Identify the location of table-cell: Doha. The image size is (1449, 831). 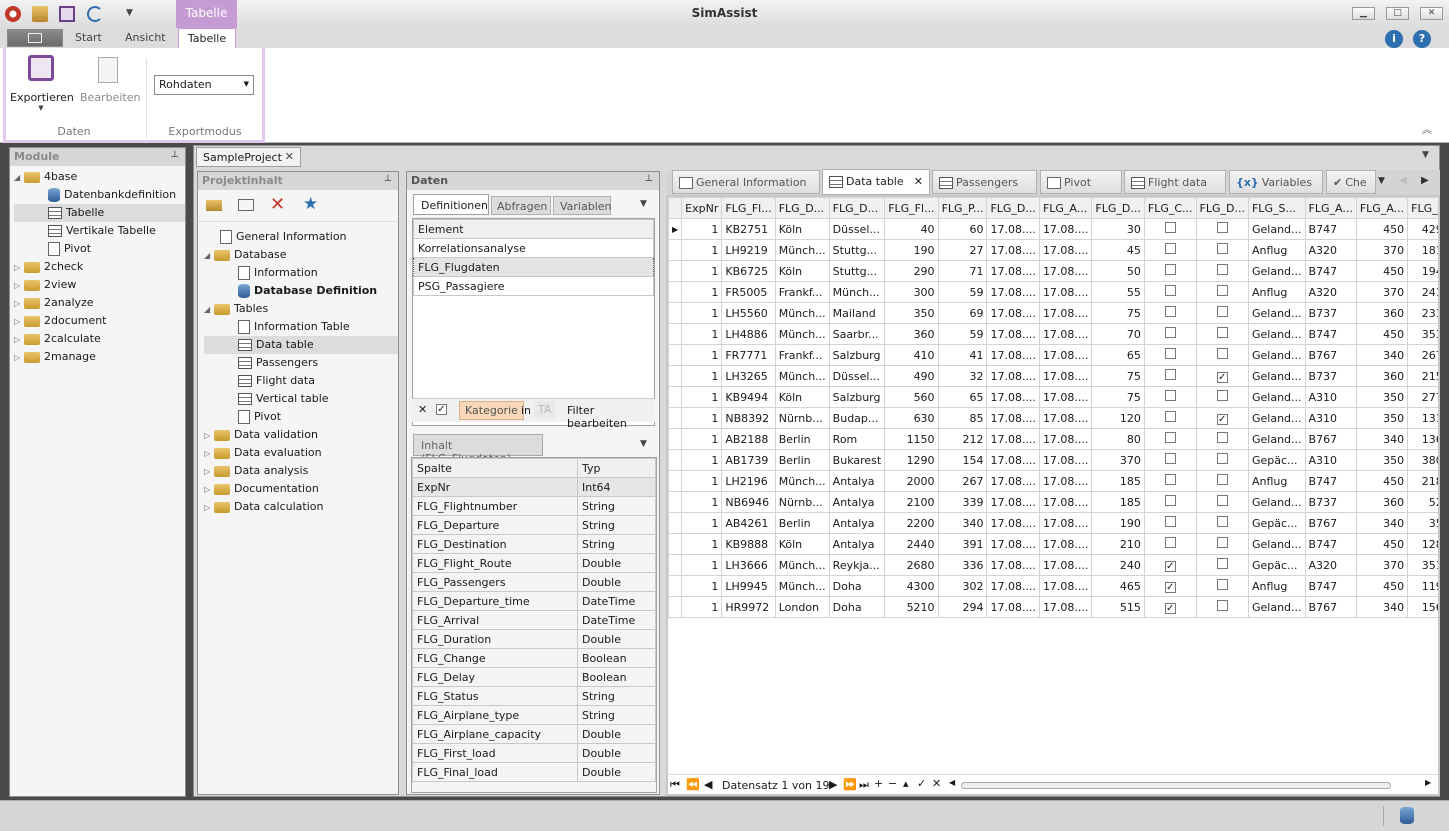
(857, 607).